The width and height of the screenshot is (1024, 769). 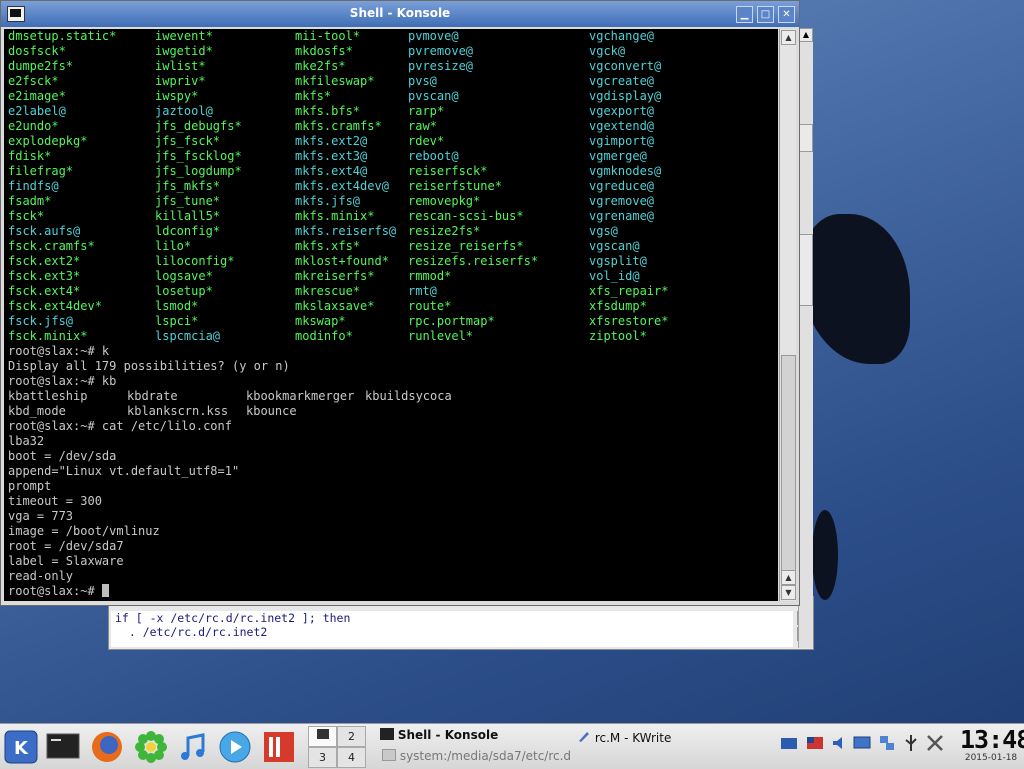 I want to click on kwrite-line: . /etc/rc.d/rc.inet2, so click(x=191, y=632).